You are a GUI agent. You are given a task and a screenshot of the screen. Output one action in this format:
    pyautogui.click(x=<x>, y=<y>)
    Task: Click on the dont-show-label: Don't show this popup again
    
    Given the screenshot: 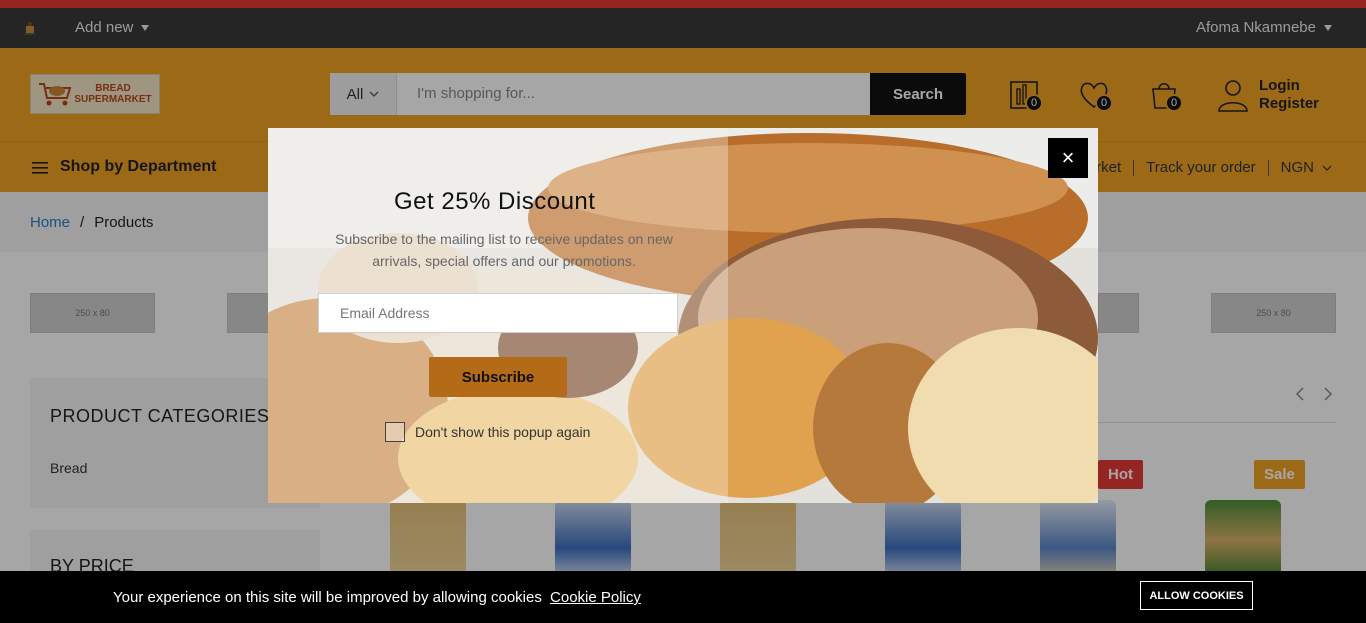 What is the action you would take?
    pyautogui.click(x=503, y=432)
    